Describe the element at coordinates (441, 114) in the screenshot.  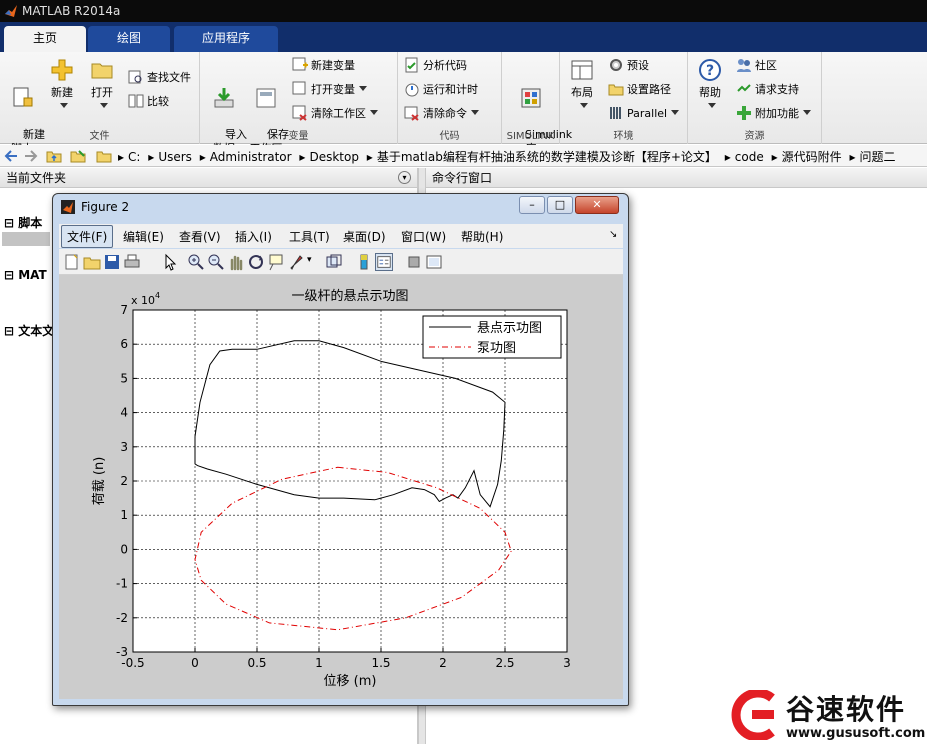
I see `clear-commands-button: 清除命令` at that location.